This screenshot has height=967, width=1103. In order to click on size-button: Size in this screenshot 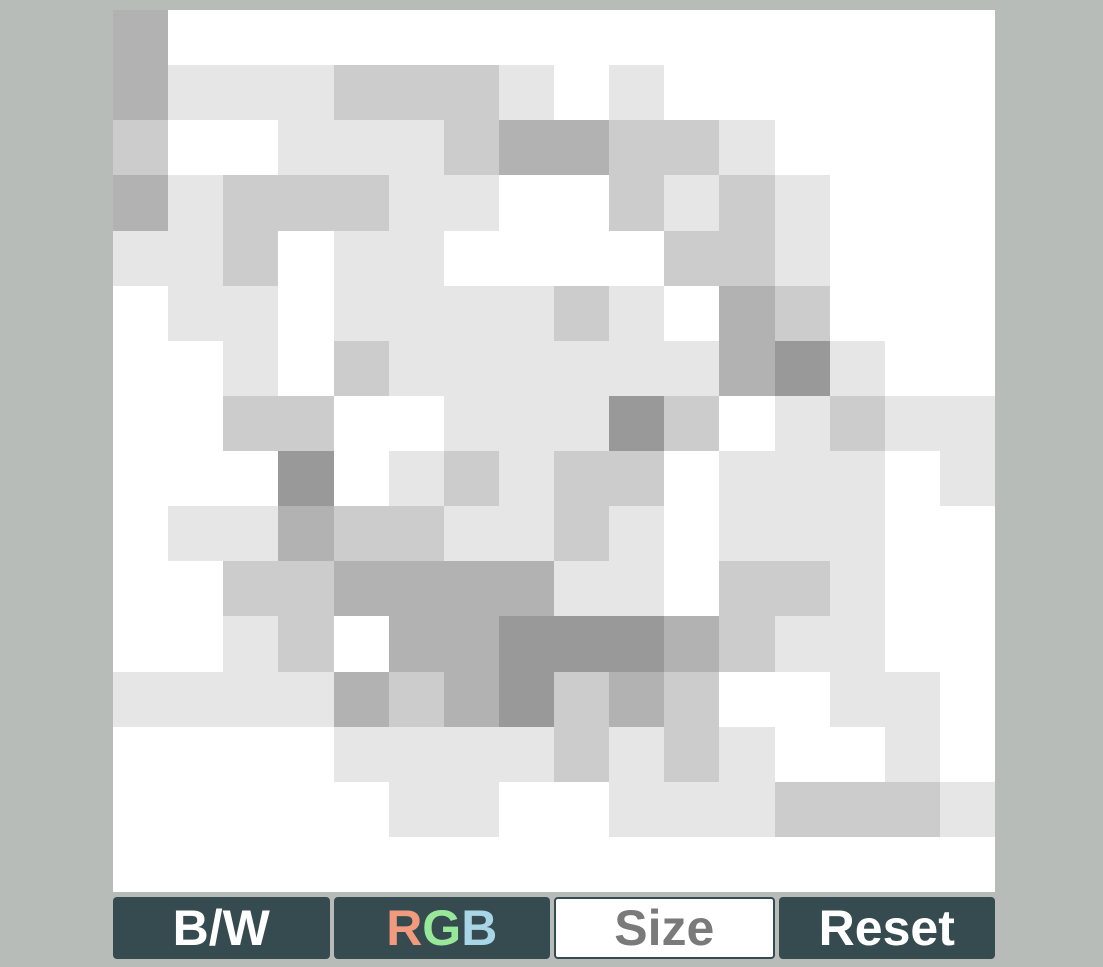, I will do `click(664, 928)`.